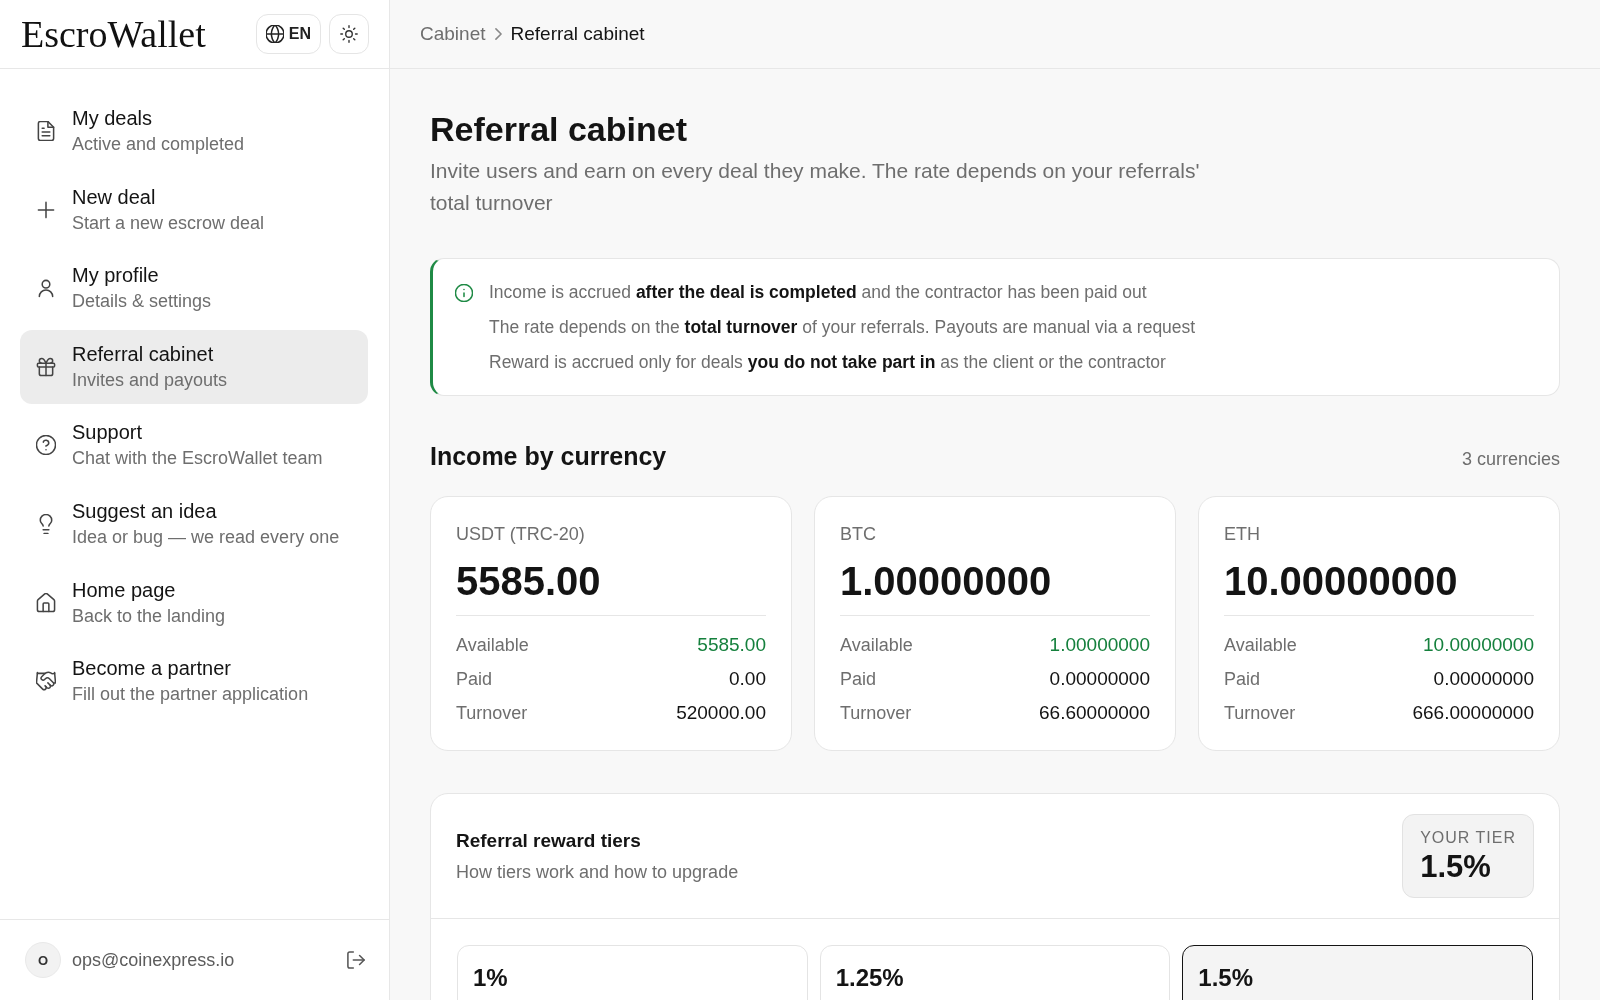 The width and height of the screenshot is (1600, 1000). I want to click on nav-item: Suggest an idea Idea or bug — we read every one, so click(194, 523).